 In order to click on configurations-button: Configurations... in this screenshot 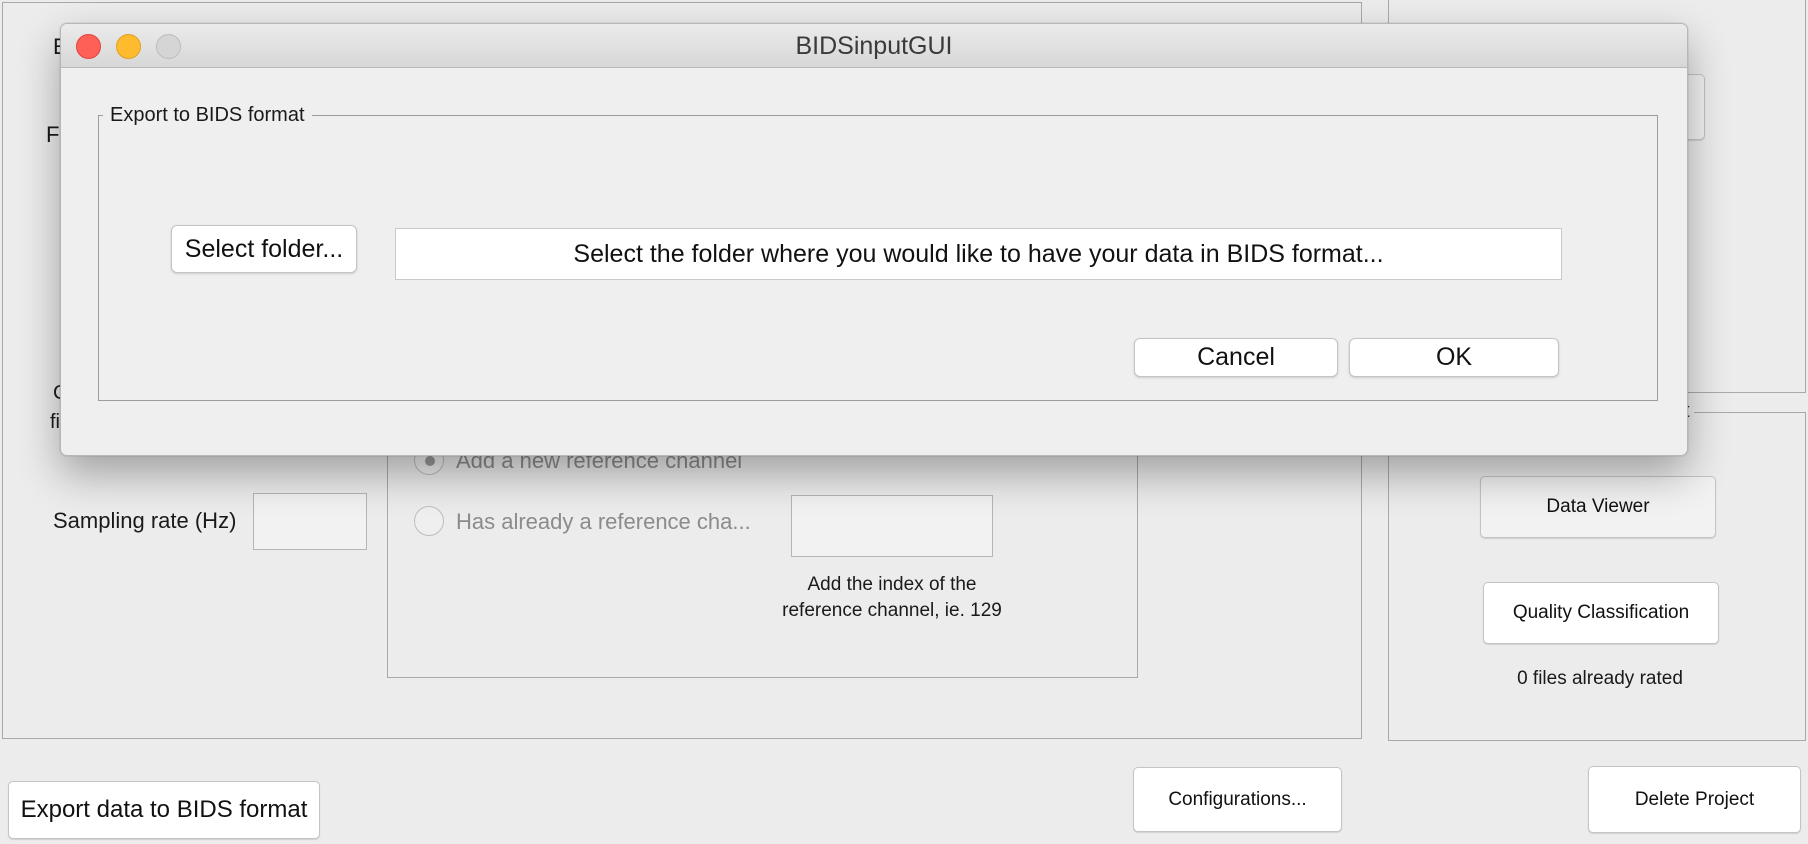, I will do `click(1237, 799)`.